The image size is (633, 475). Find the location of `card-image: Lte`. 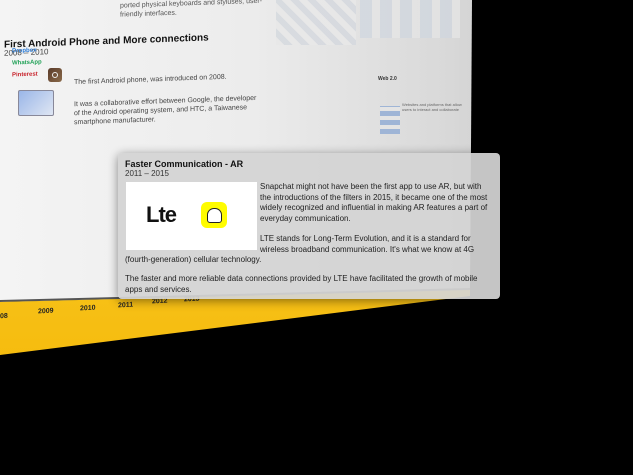

card-image: Lte is located at coordinates (191, 216).